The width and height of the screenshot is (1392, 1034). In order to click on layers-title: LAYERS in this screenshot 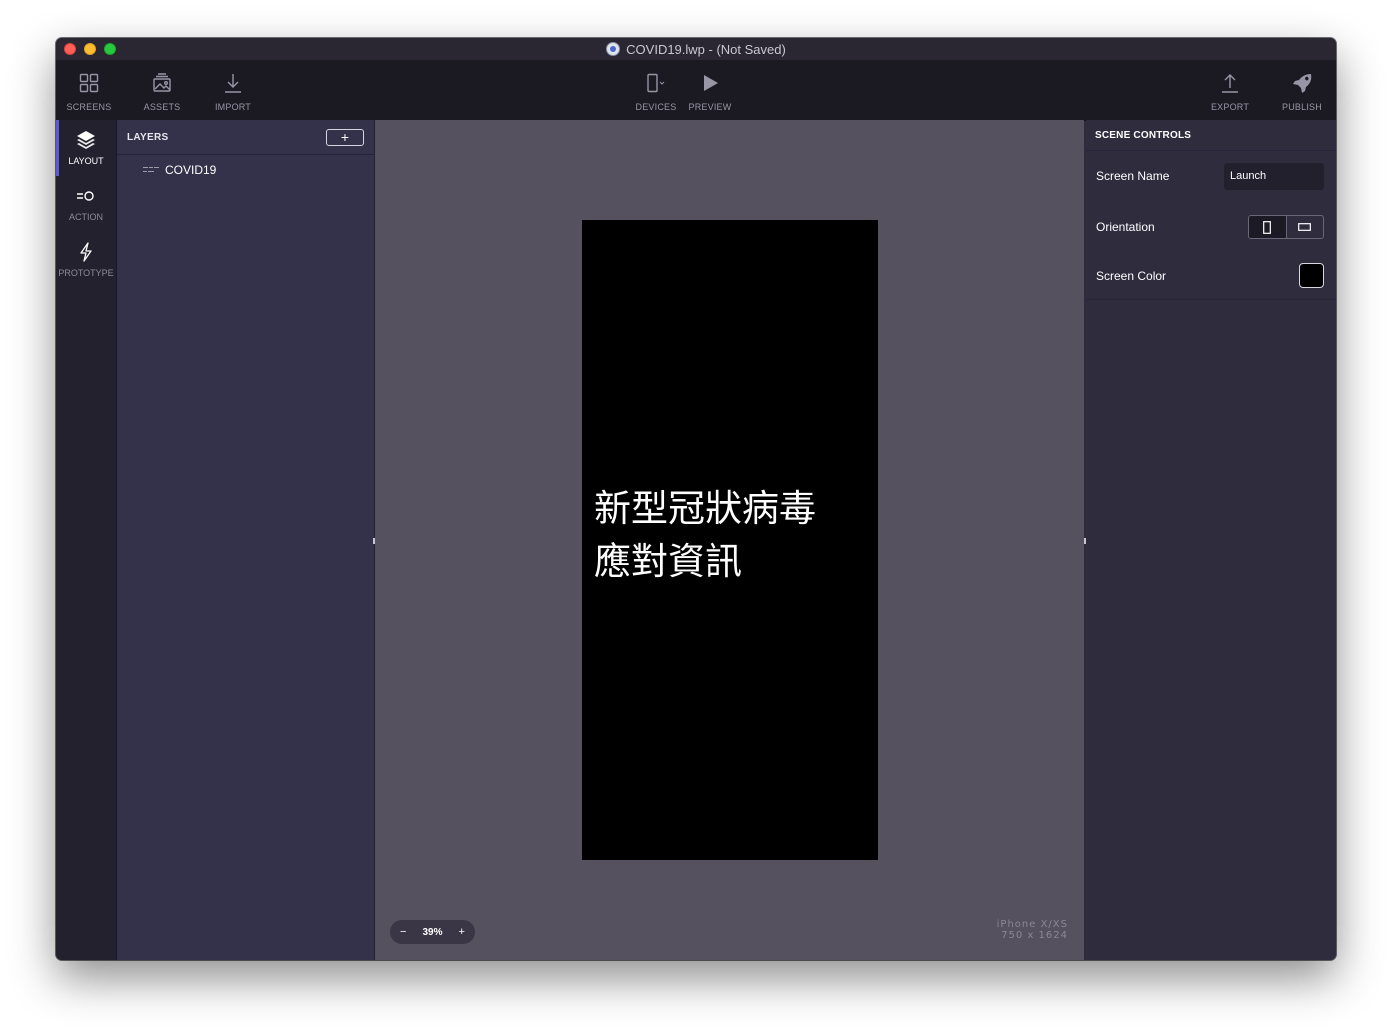, I will do `click(148, 137)`.